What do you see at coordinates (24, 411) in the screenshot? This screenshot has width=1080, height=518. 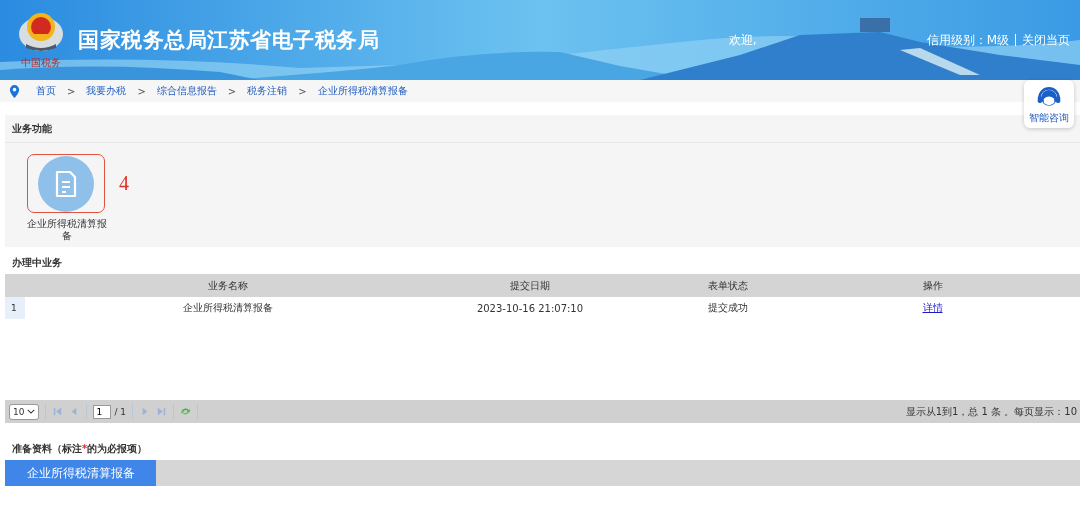 I see `page-size-select: 10` at bounding box center [24, 411].